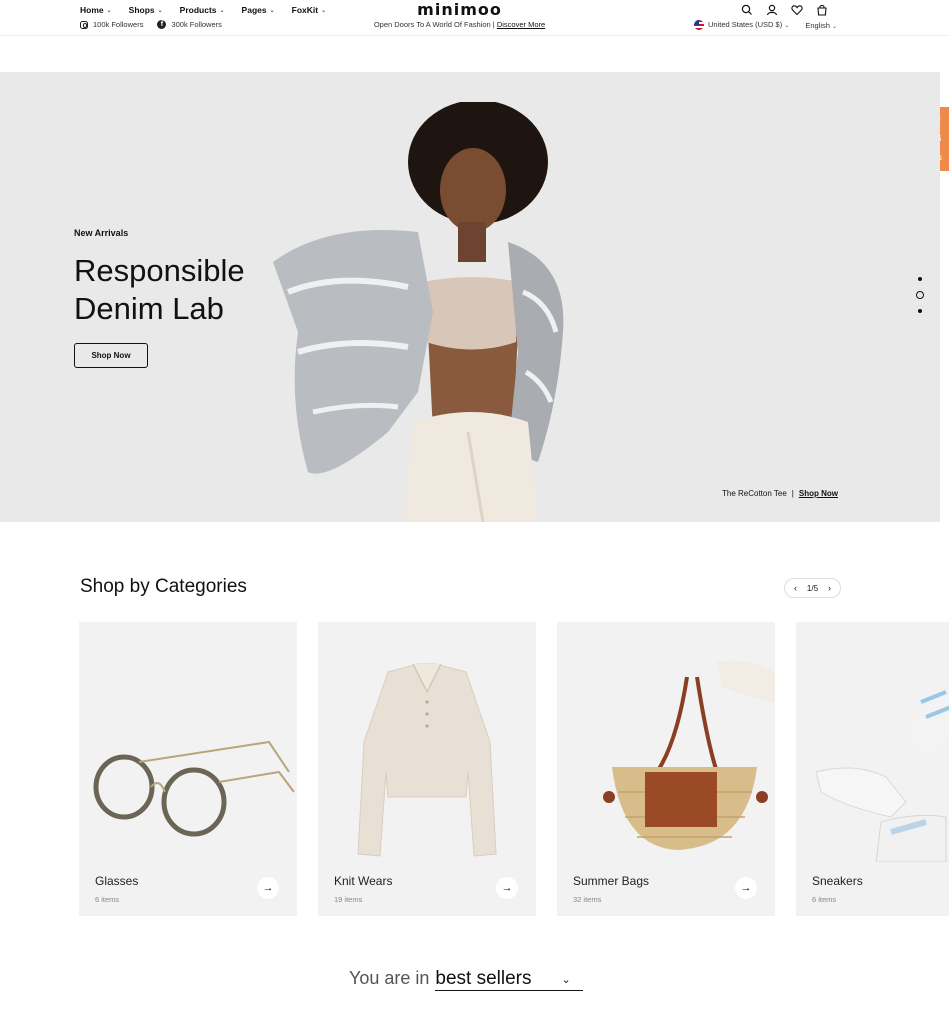 The height and width of the screenshot is (1024, 949). I want to click on category-count: 19 items, so click(348, 899).